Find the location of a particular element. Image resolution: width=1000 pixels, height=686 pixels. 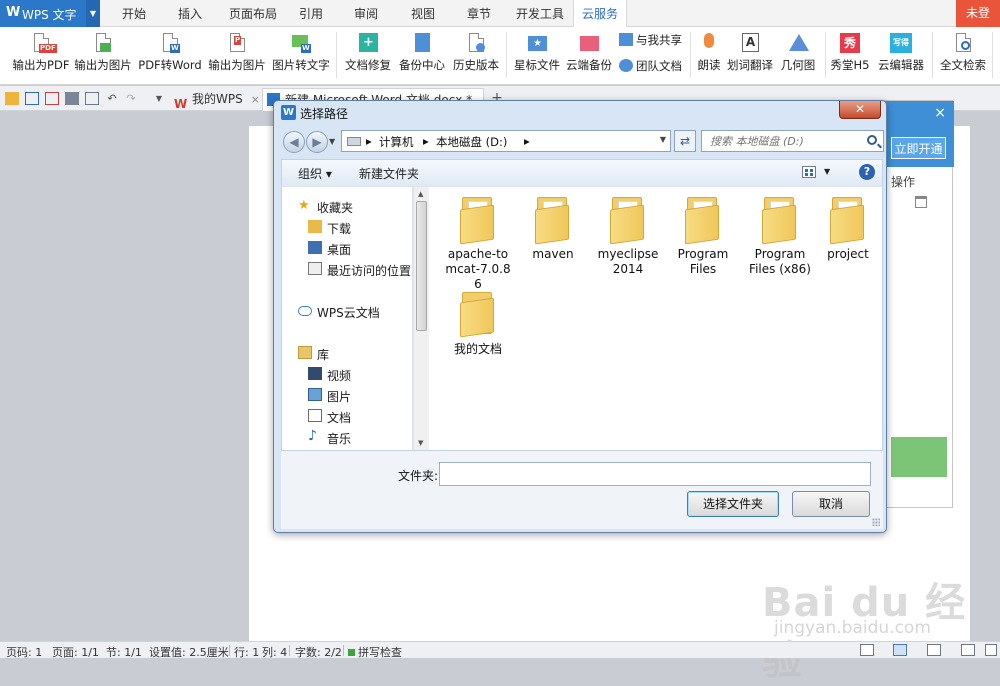

fullscreen-icon is located at coordinates (867, 650).